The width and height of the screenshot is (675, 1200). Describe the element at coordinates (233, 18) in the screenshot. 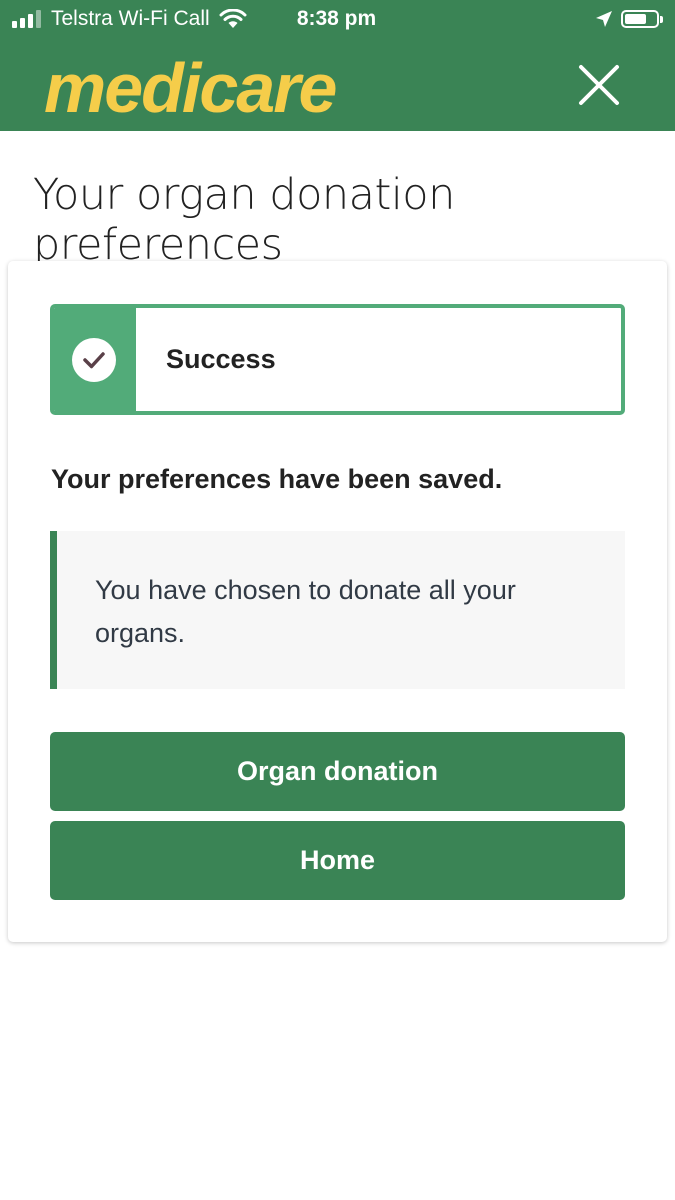

I see `wifi-icon` at that location.